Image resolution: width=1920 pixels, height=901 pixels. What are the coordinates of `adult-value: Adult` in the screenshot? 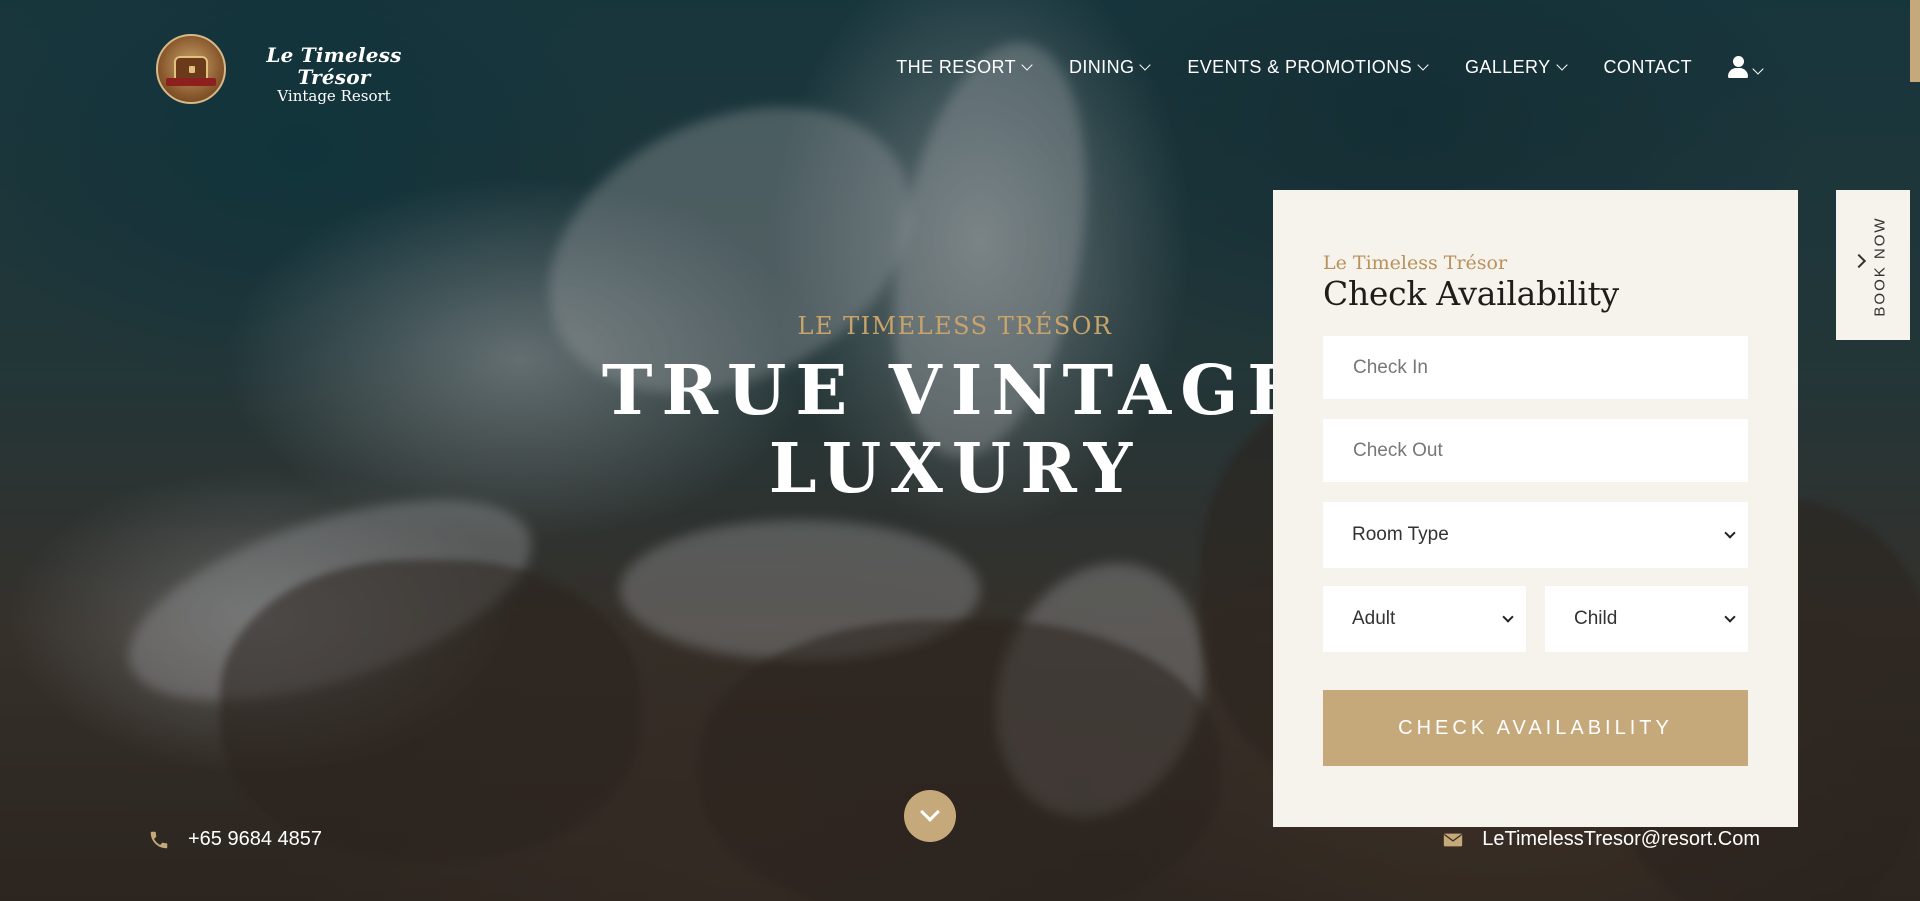 It's located at (1374, 618).